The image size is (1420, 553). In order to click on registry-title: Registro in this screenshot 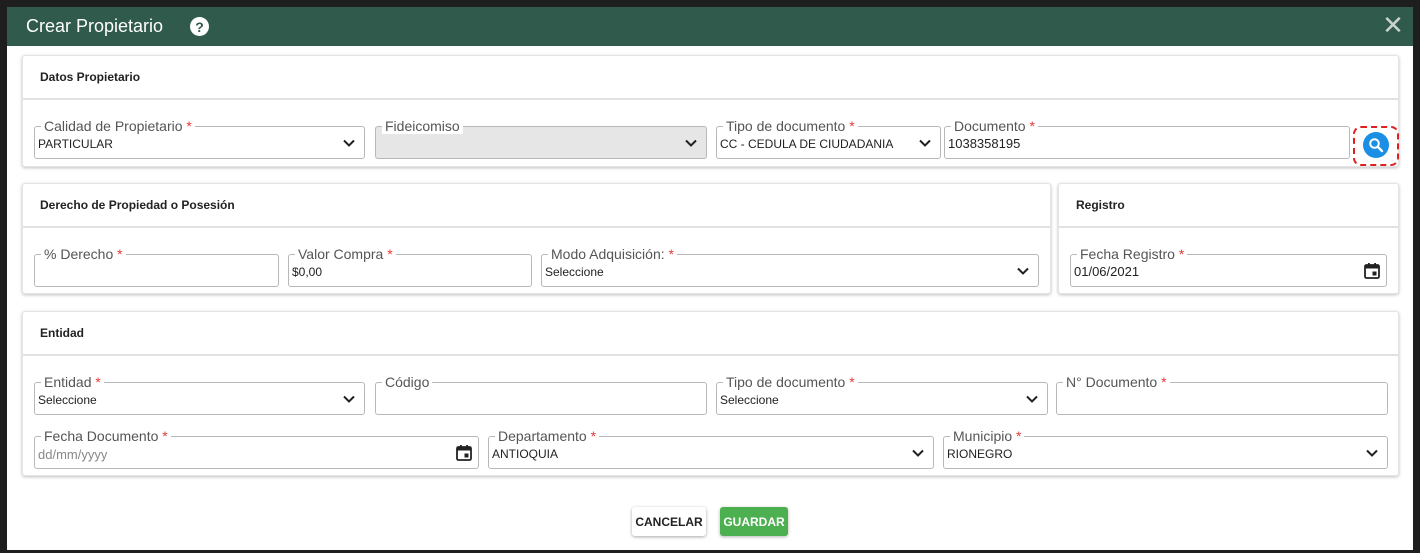, I will do `click(1228, 206)`.